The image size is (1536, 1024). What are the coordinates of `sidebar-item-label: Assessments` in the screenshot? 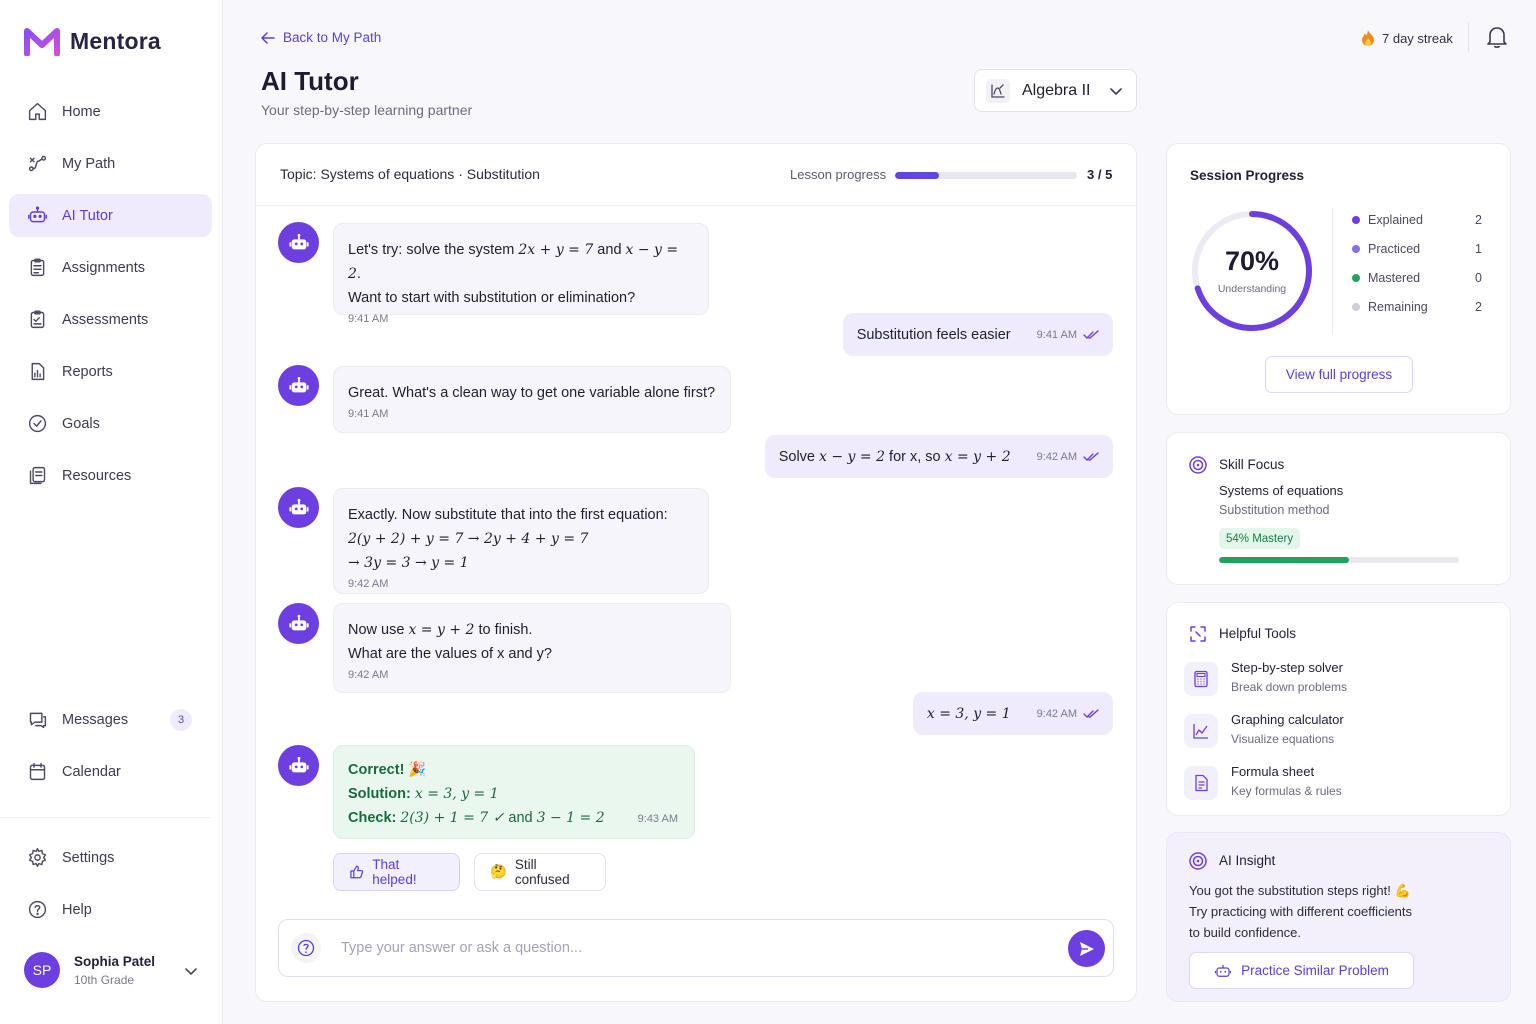 It's located at (105, 319).